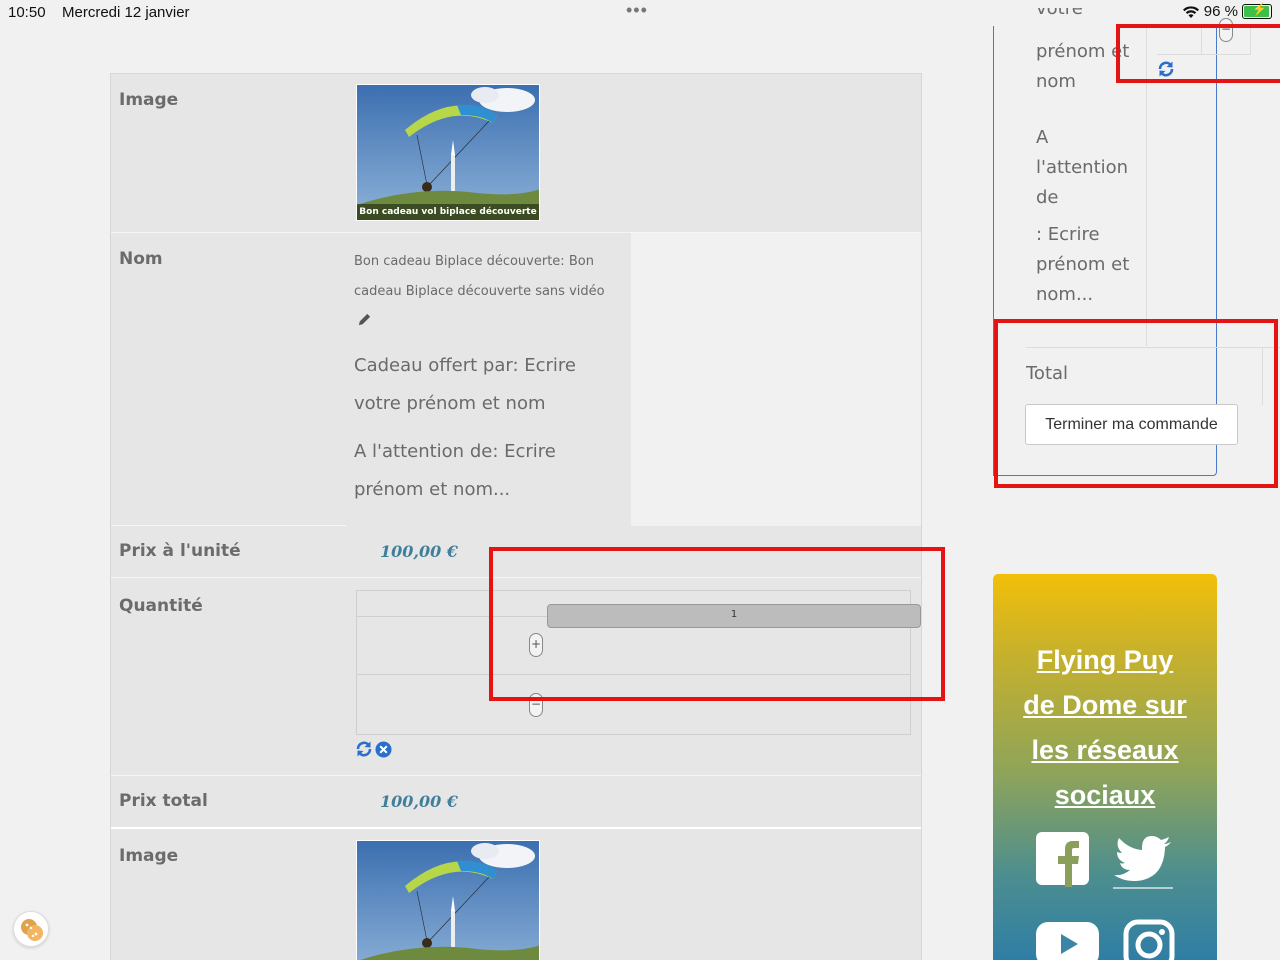 The width and height of the screenshot is (1280, 960). Describe the element at coordinates (1143, 862) in the screenshot. I see `twitter-icon` at that location.